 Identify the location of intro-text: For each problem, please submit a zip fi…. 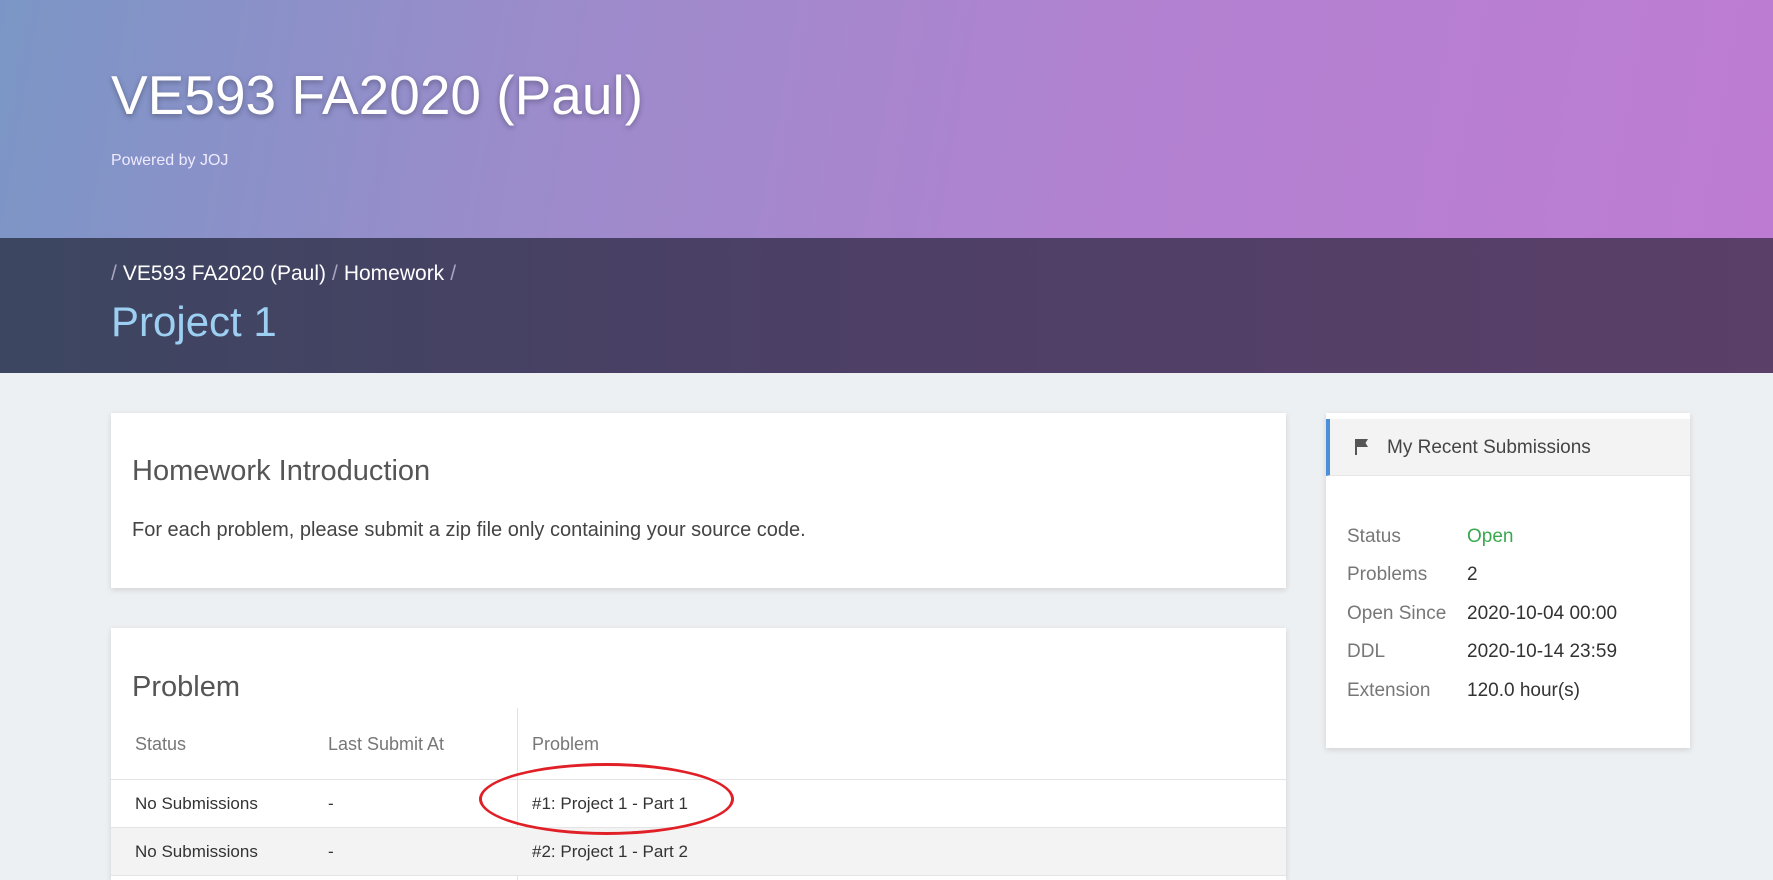
(469, 530).